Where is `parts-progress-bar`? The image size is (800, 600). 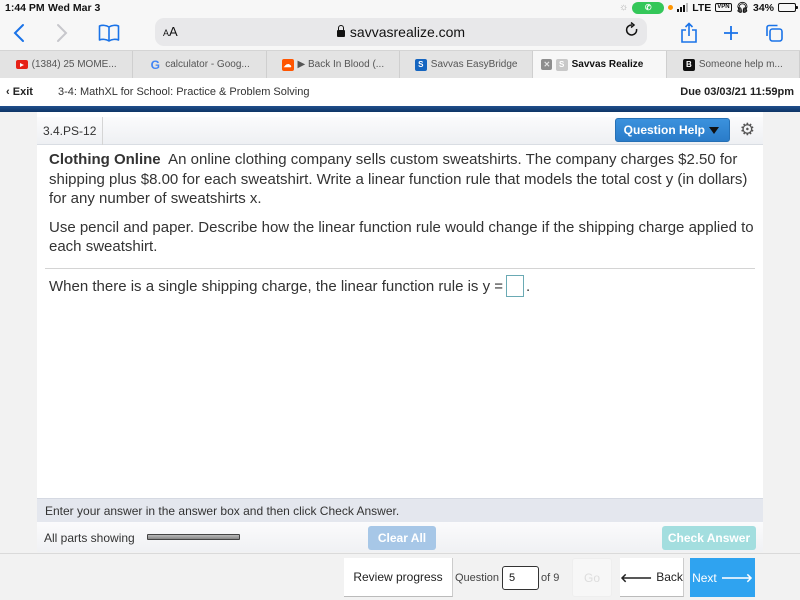 parts-progress-bar is located at coordinates (193, 537).